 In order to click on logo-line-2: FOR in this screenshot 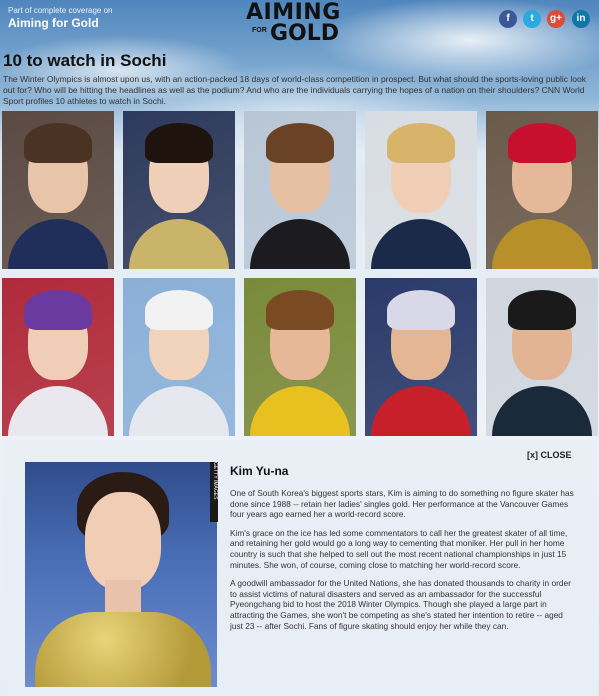, I will do `click(259, 30)`.